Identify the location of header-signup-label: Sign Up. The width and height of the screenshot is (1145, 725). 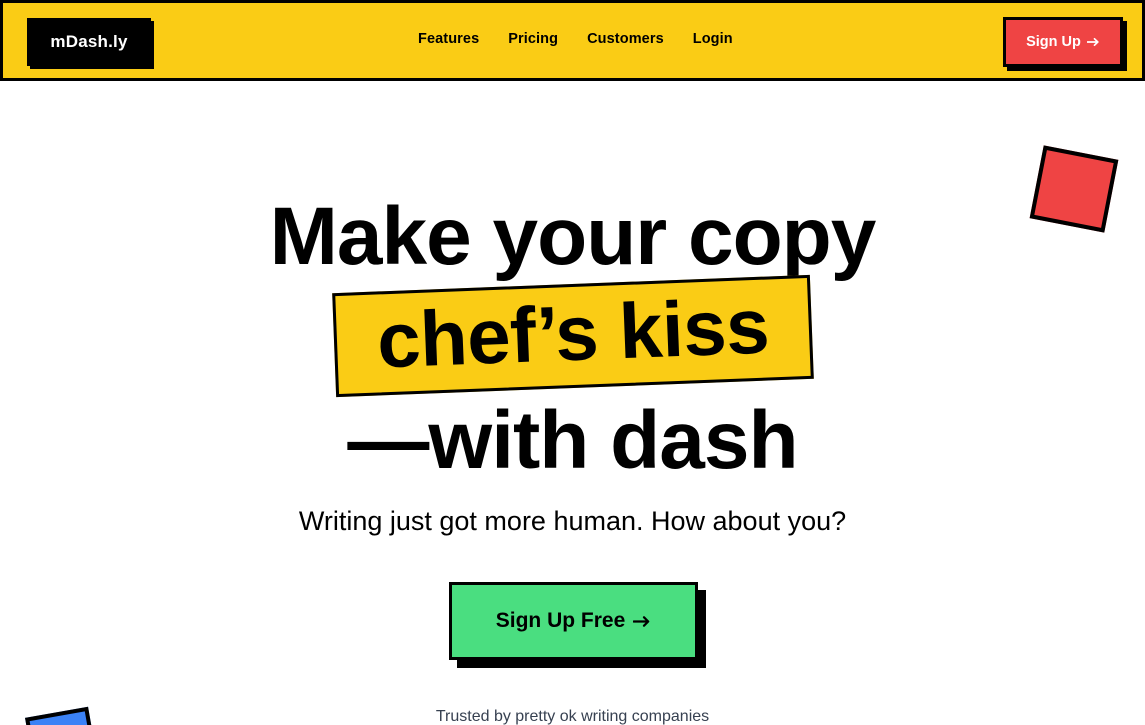
(1053, 42).